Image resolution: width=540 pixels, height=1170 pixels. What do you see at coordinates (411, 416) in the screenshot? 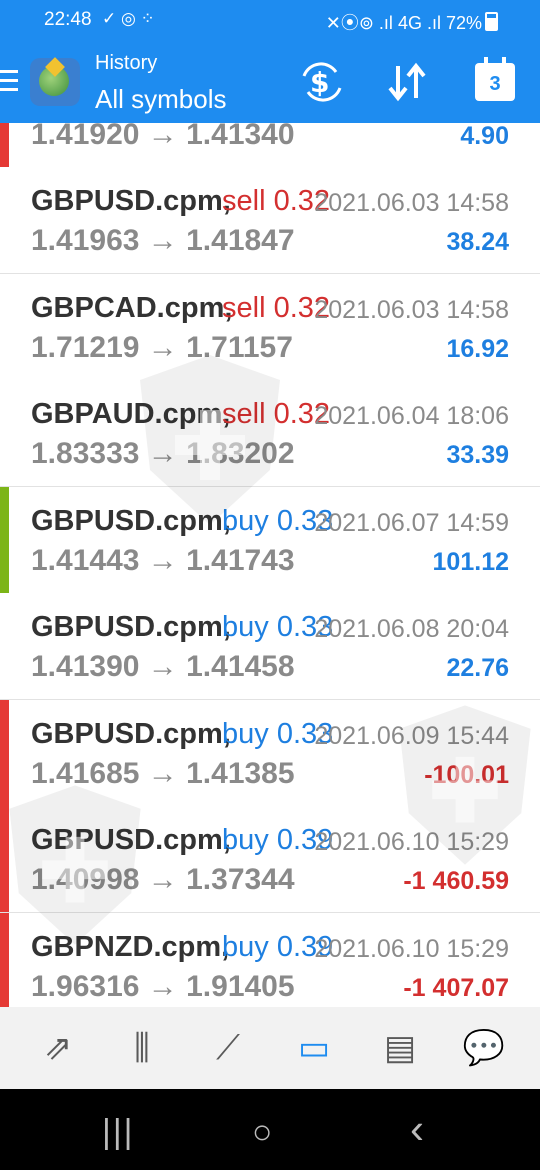
I see `trade-date: 2021.06.04 18:06` at bounding box center [411, 416].